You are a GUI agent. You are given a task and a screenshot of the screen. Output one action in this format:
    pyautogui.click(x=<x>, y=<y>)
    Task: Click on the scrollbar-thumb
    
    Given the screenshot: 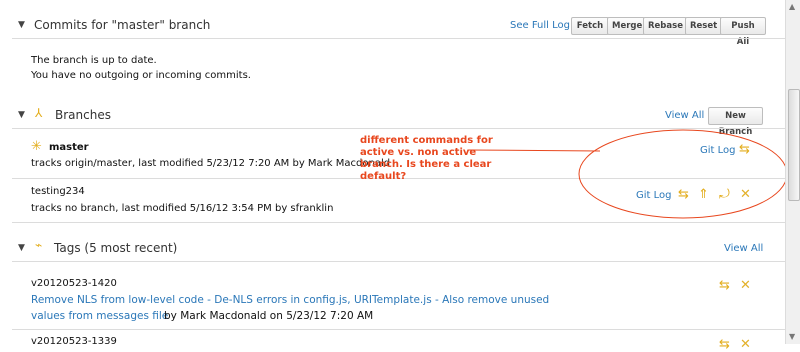 What is the action you would take?
    pyautogui.click(x=794, y=145)
    